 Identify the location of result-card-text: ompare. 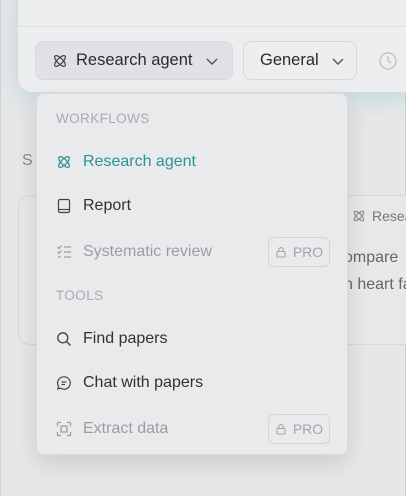
(371, 257).